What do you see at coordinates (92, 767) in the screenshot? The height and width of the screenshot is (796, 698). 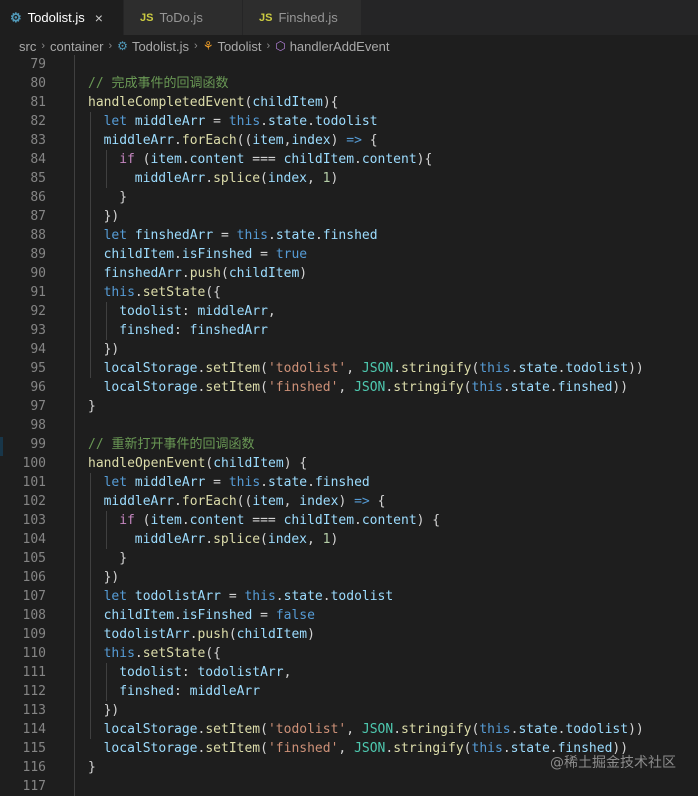 I see `code-text: }` at bounding box center [92, 767].